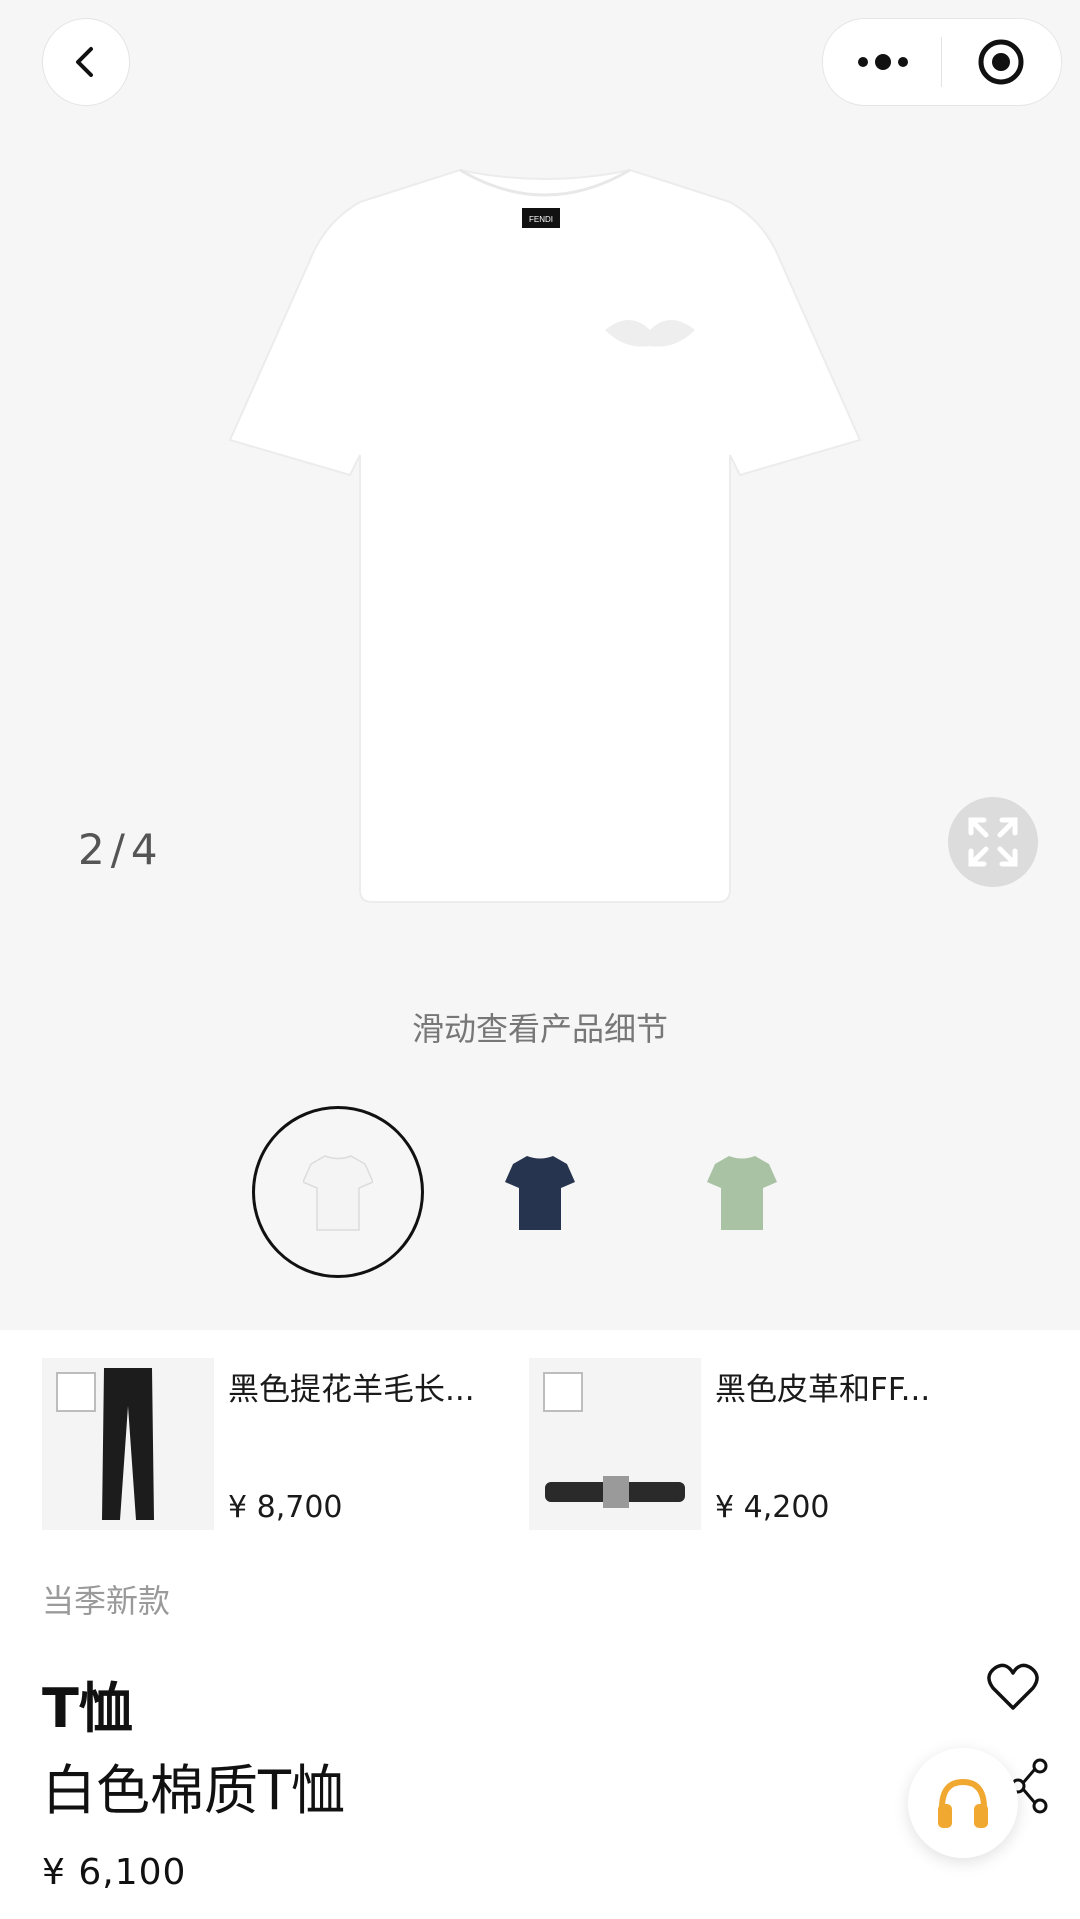  What do you see at coordinates (772, 1507) in the screenshot?
I see `related-item-price: ¥ 4,200` at bounding box center [772, 1507].